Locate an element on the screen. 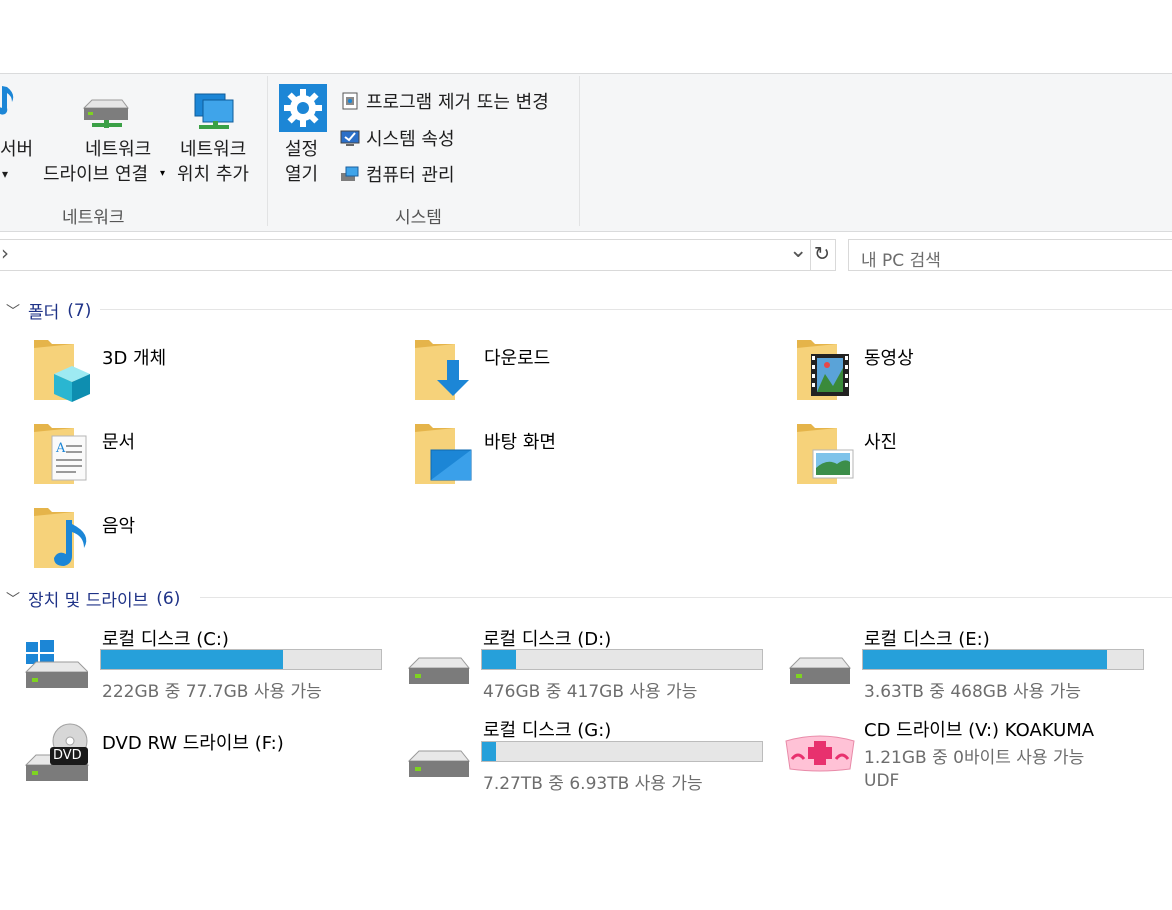 Image resolution: width=1172 pixels, height=910 pixels. media-server-label: 서버 is located at coordinates (17, 149).